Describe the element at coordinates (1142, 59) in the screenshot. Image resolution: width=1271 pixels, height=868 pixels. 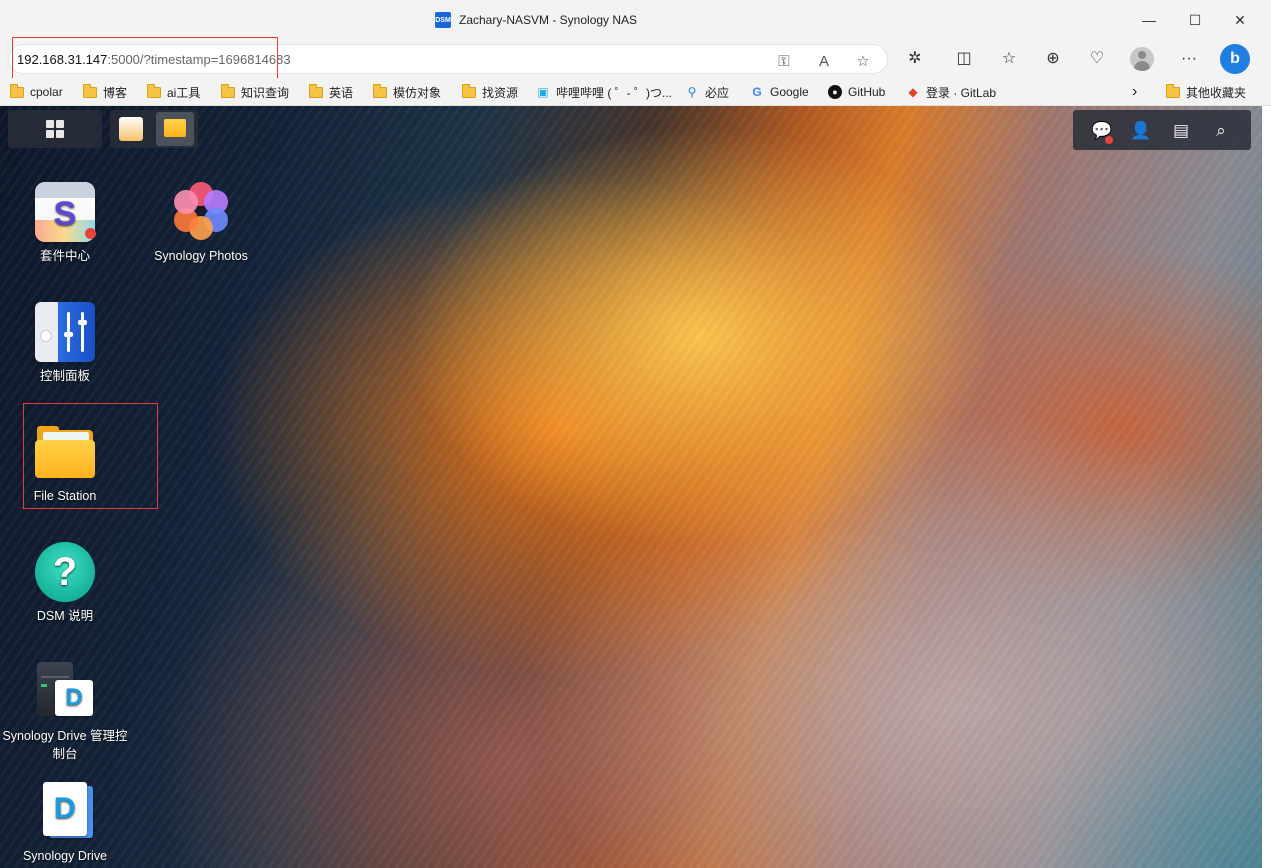
I see `profile-icon` at that location.